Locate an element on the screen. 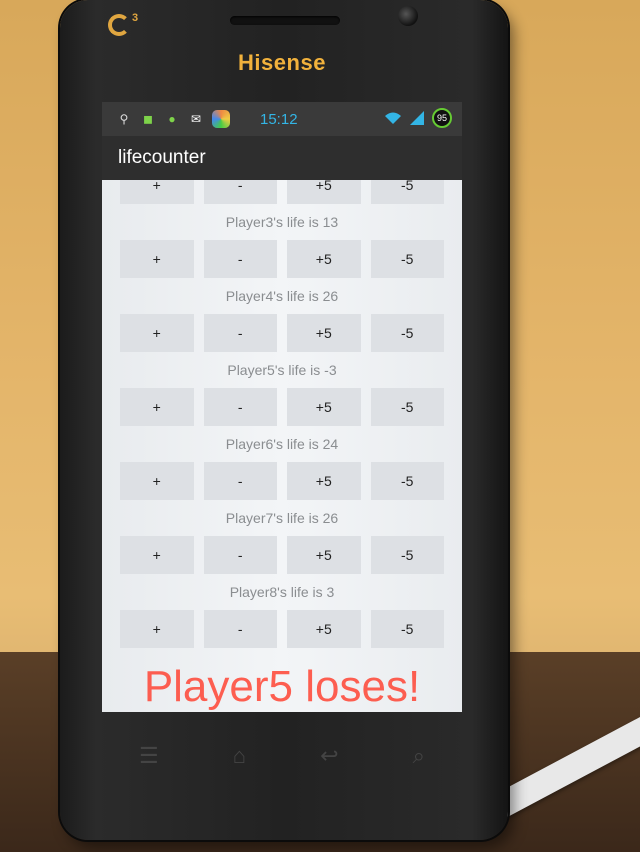  player2-controls: + - +5 -5 is located at coordinates (282, 192).